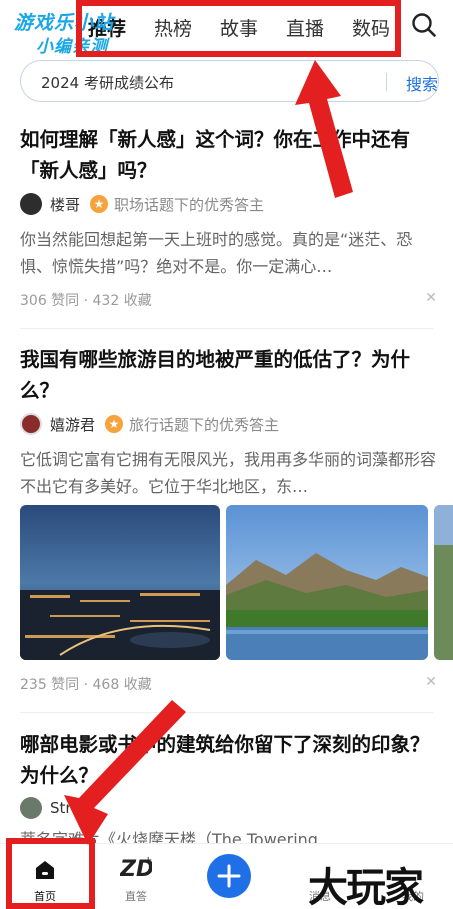 The height and width of the screenshot is (909, 453). I want to click on highlight-box-tabs, so click(238, 28).